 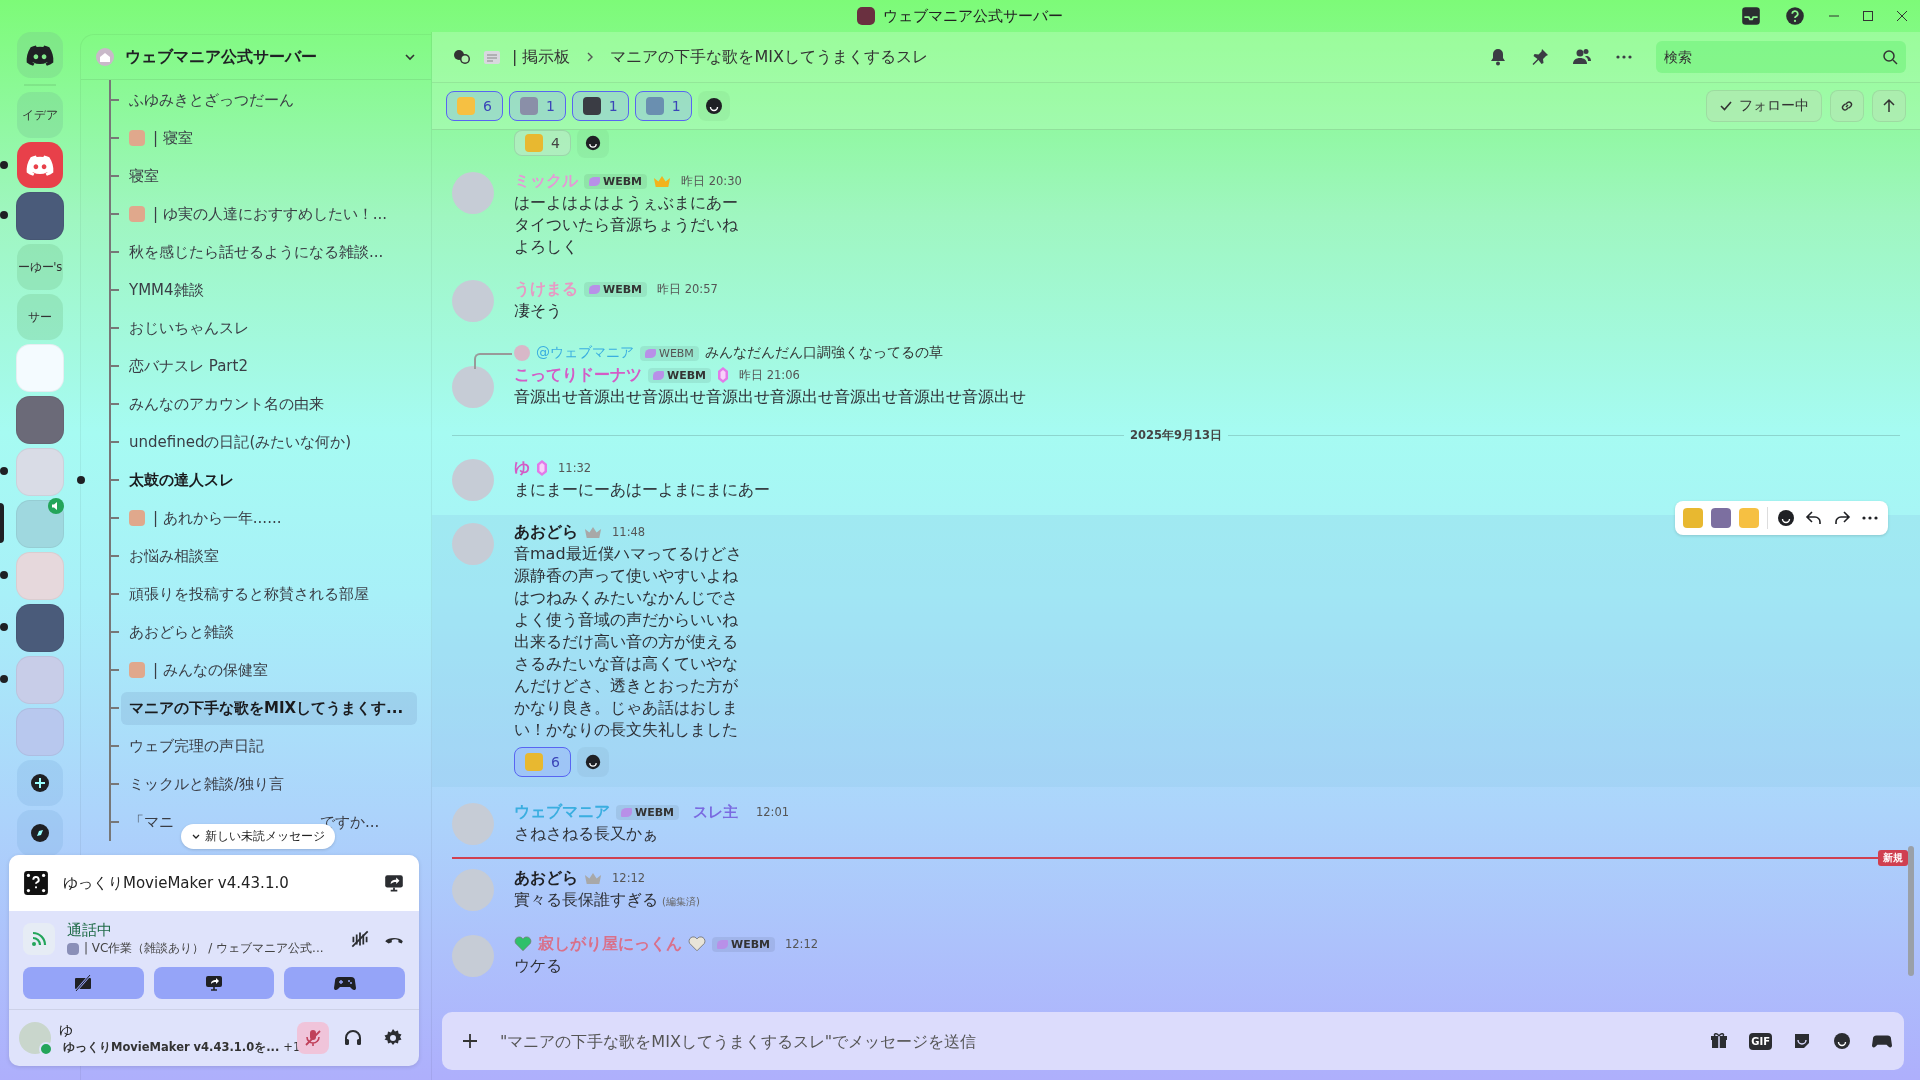 What do you see at coordinates (269, 670) in the screenshot?
I see `thread-item: | みんなの保健室` at bounding box center [269, 670].